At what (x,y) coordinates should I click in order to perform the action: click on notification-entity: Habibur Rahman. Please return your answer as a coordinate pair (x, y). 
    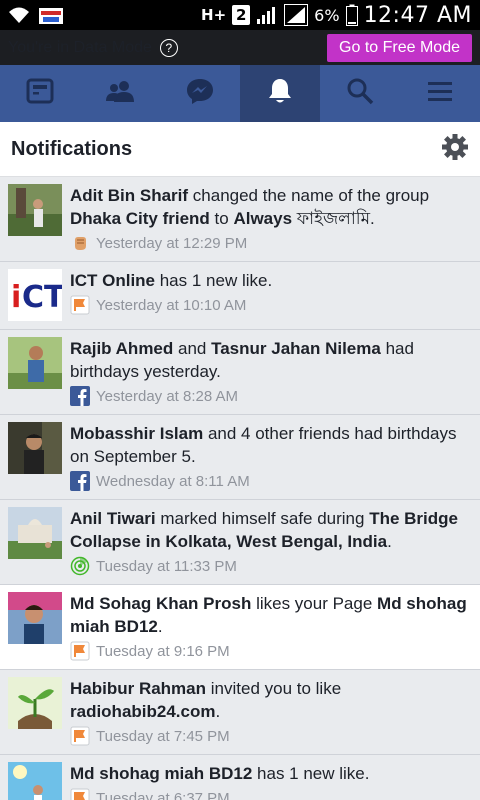
    Looking at the image, I should click on (138, 688).